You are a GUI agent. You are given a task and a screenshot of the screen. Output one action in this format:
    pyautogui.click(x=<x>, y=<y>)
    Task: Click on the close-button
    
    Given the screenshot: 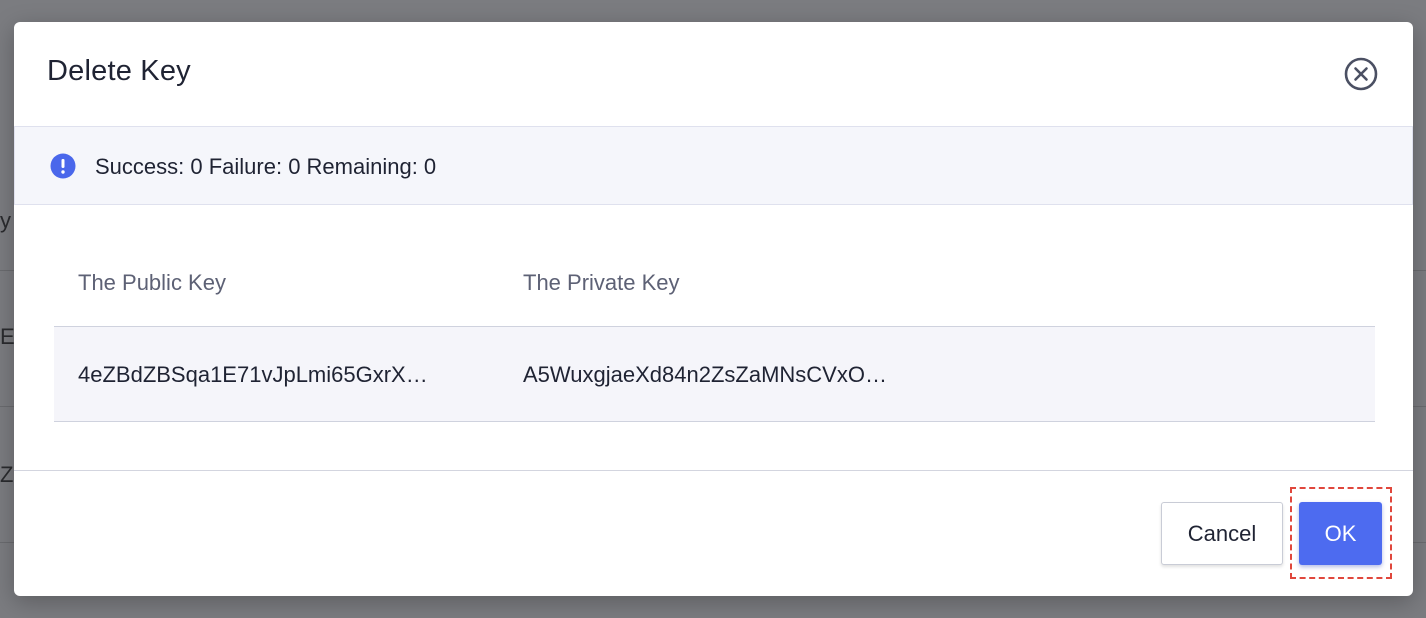 What is the action you would take?
    pyautogui.click(x=1361, y=74)
    